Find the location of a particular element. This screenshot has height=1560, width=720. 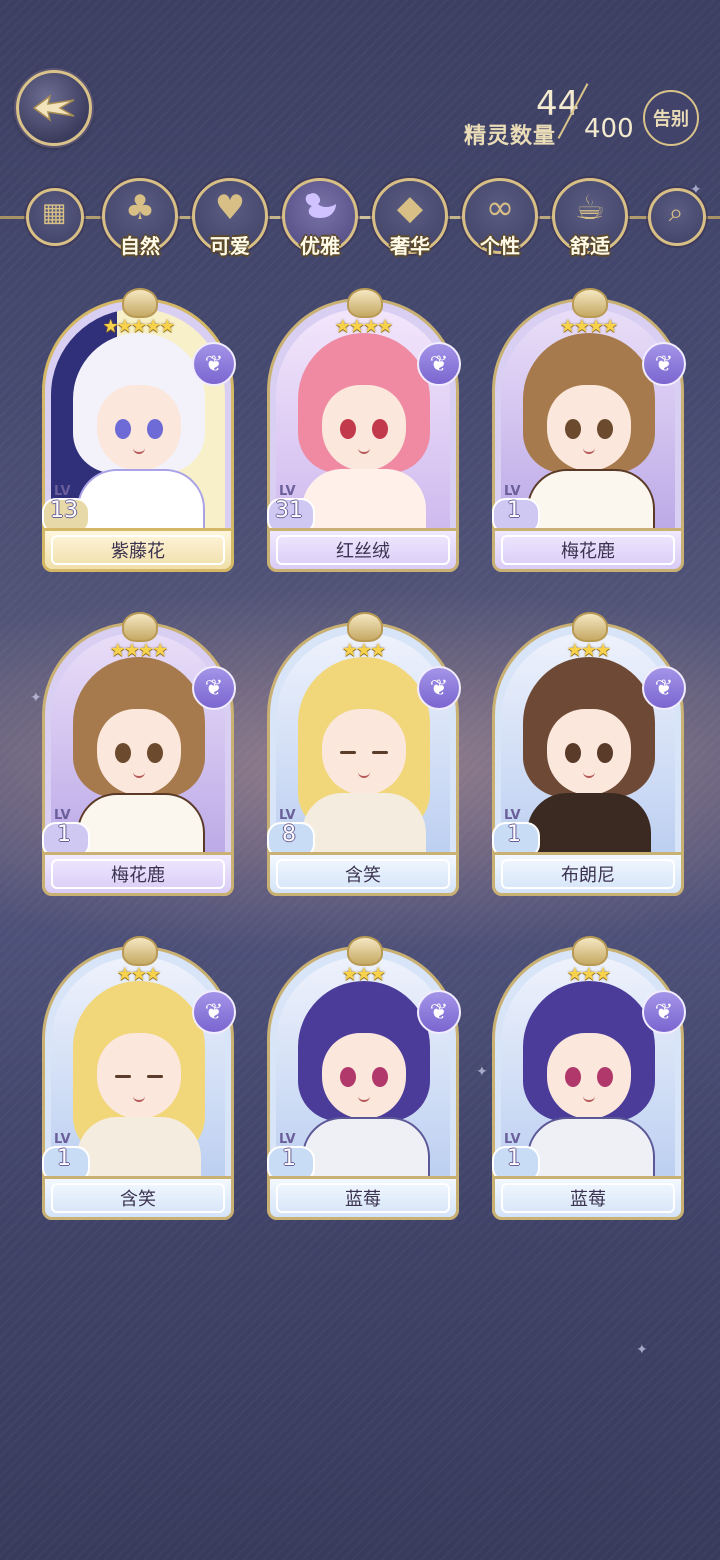

filter-cute: ♥ 可爱 is located at coordinates (230, 218).